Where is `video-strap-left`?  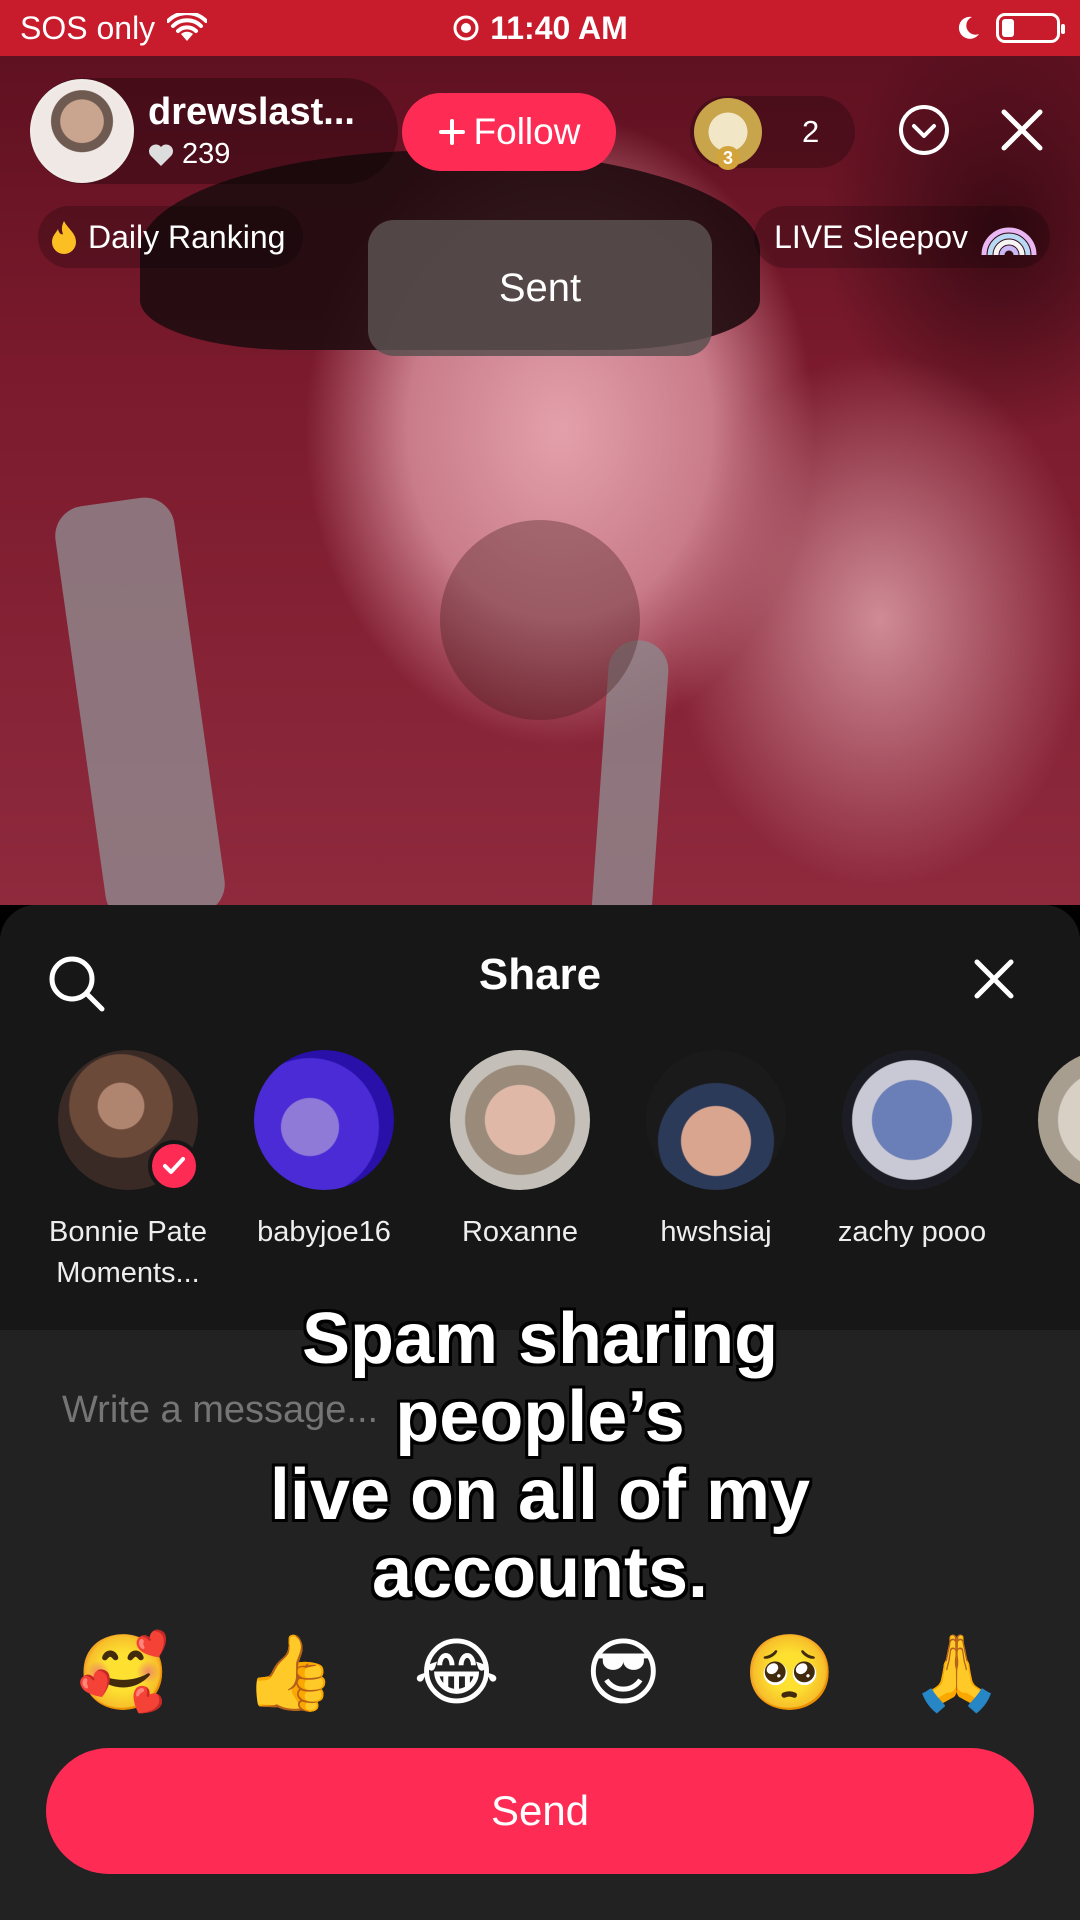 video-strap-left is located at coordinates (140, 699).